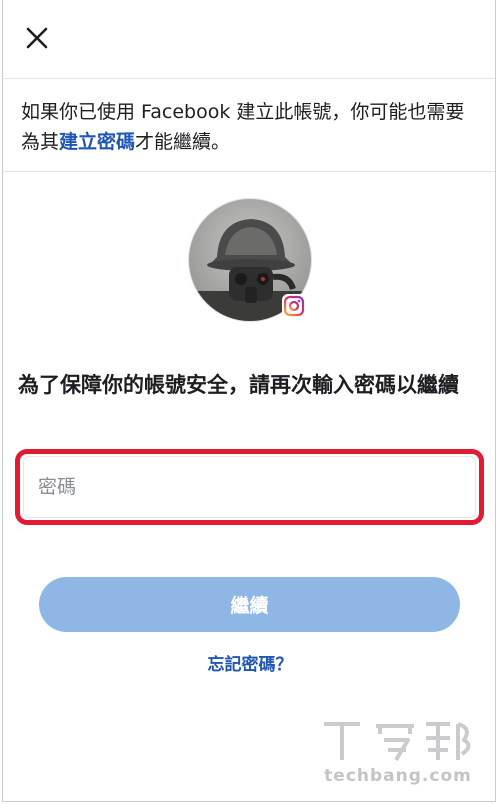 The width and height of the screenshot is (500, 804). I want to click on watermark-text: techbang.com, so click(398, 776).